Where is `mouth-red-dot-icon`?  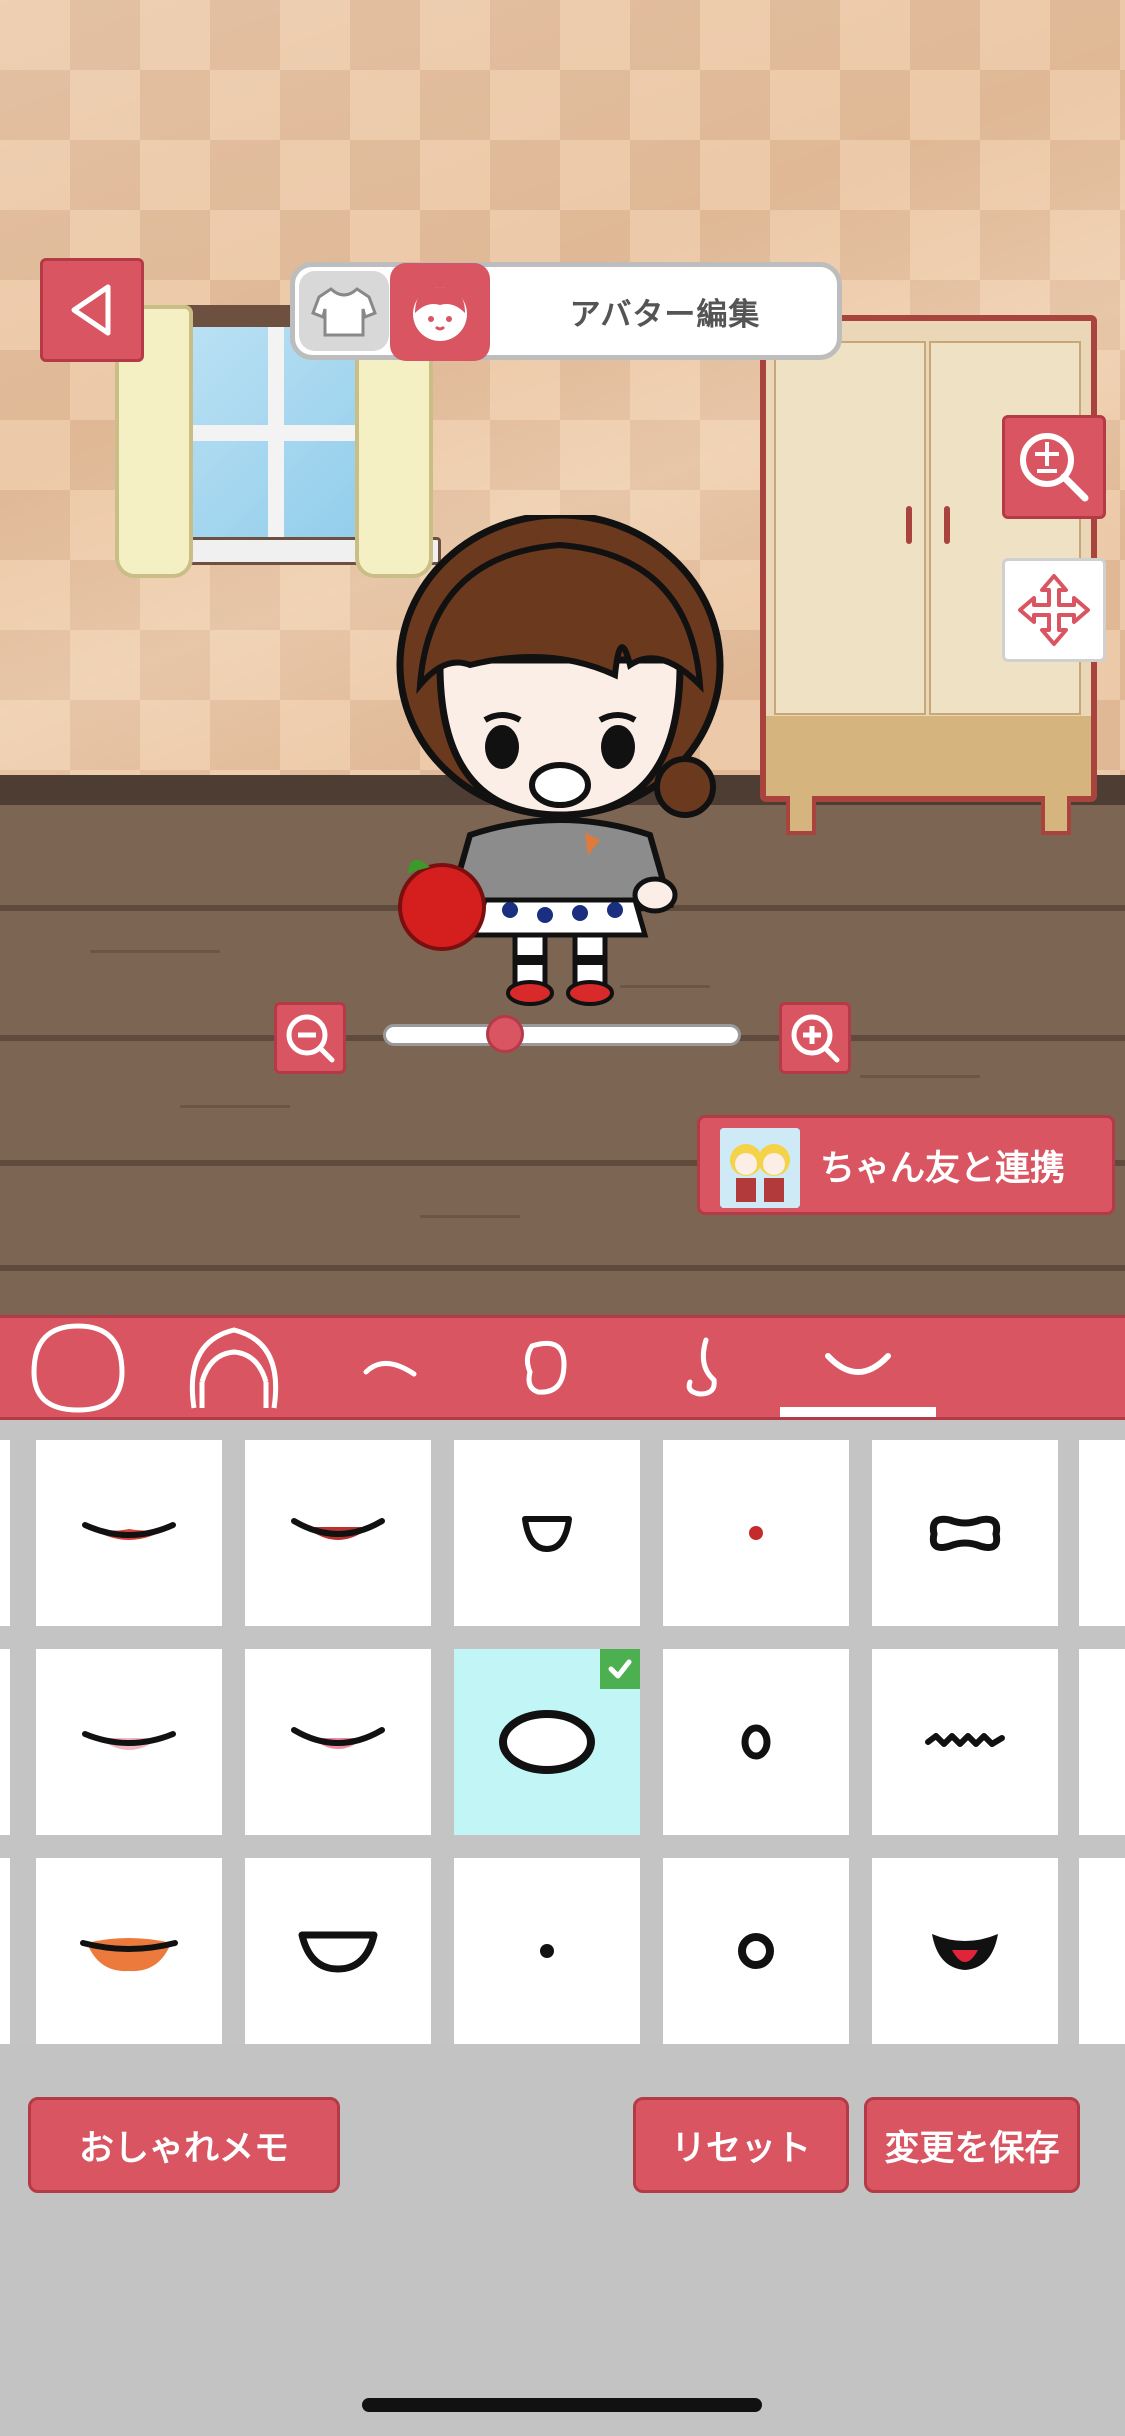 mouth-red-dot-icon is located at coordinates (756, 1533).